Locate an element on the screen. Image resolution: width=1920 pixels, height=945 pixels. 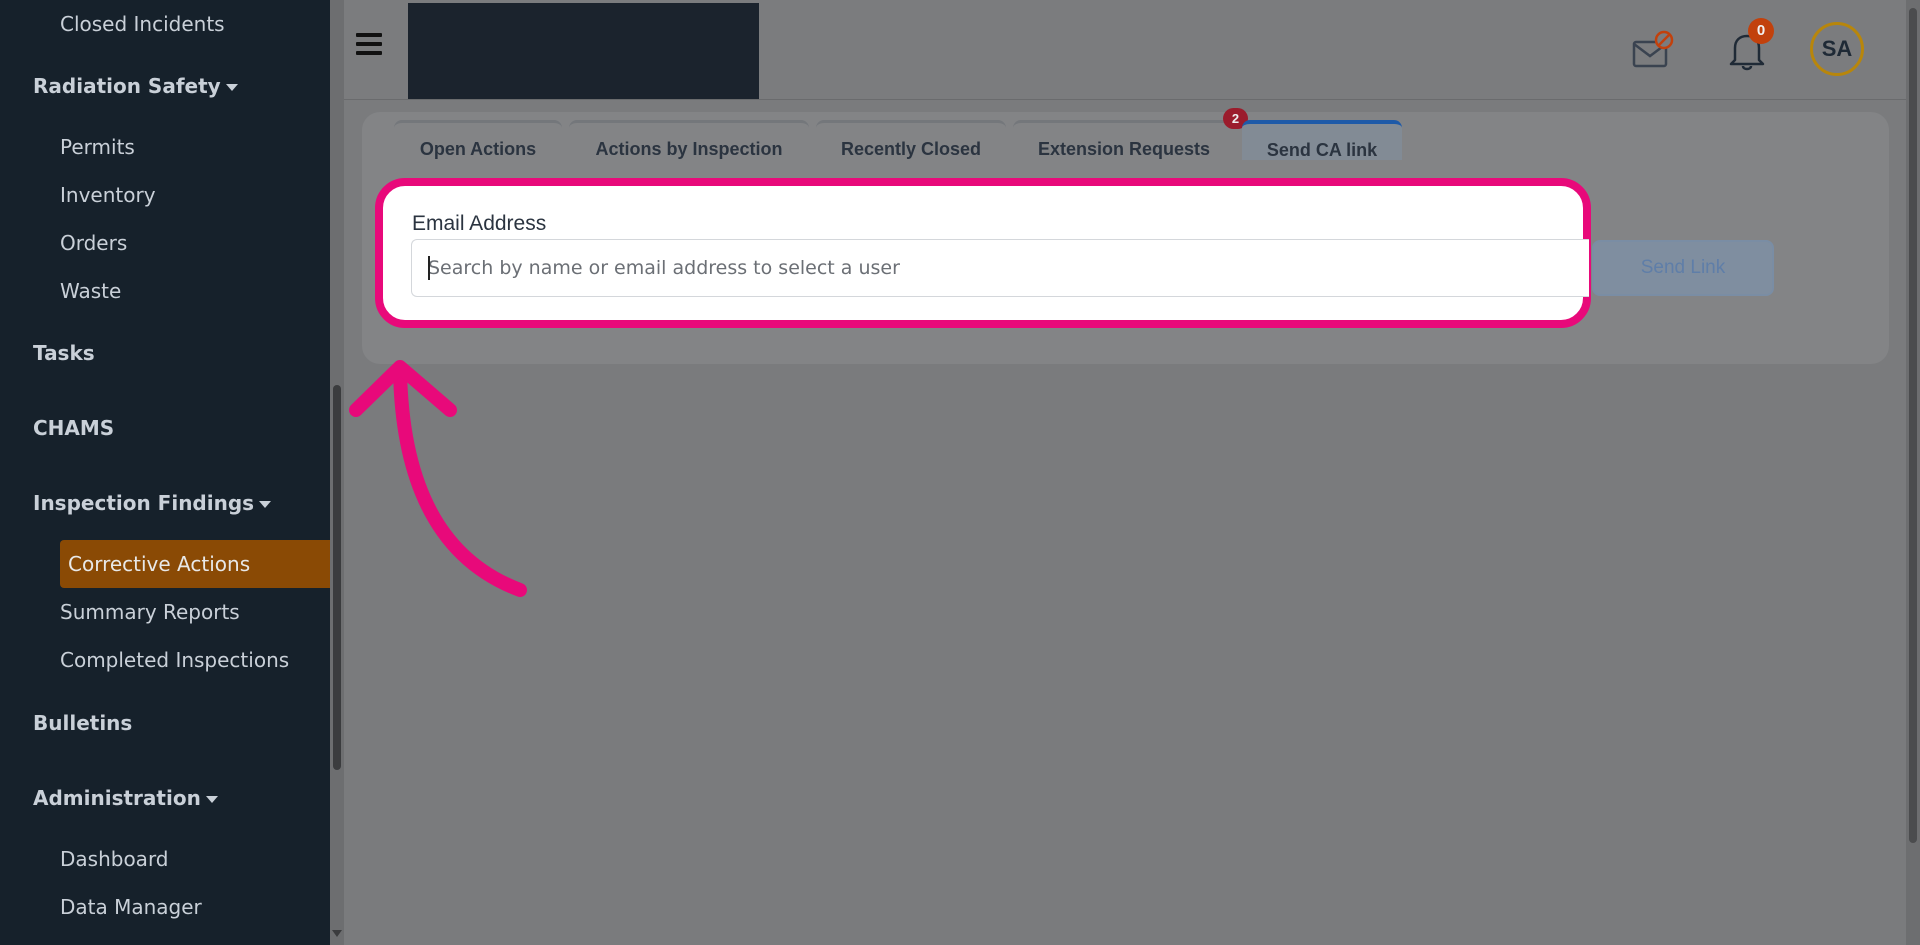
sidebar-section-label: Inspection Findings is located at coordinates (144, 503).